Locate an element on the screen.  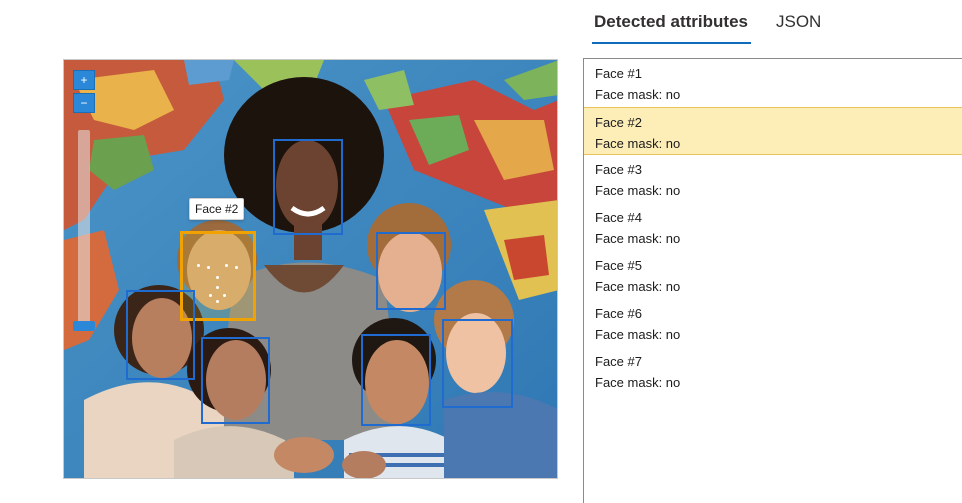
face-label: Face #2 is located at coordinates (618, 122).